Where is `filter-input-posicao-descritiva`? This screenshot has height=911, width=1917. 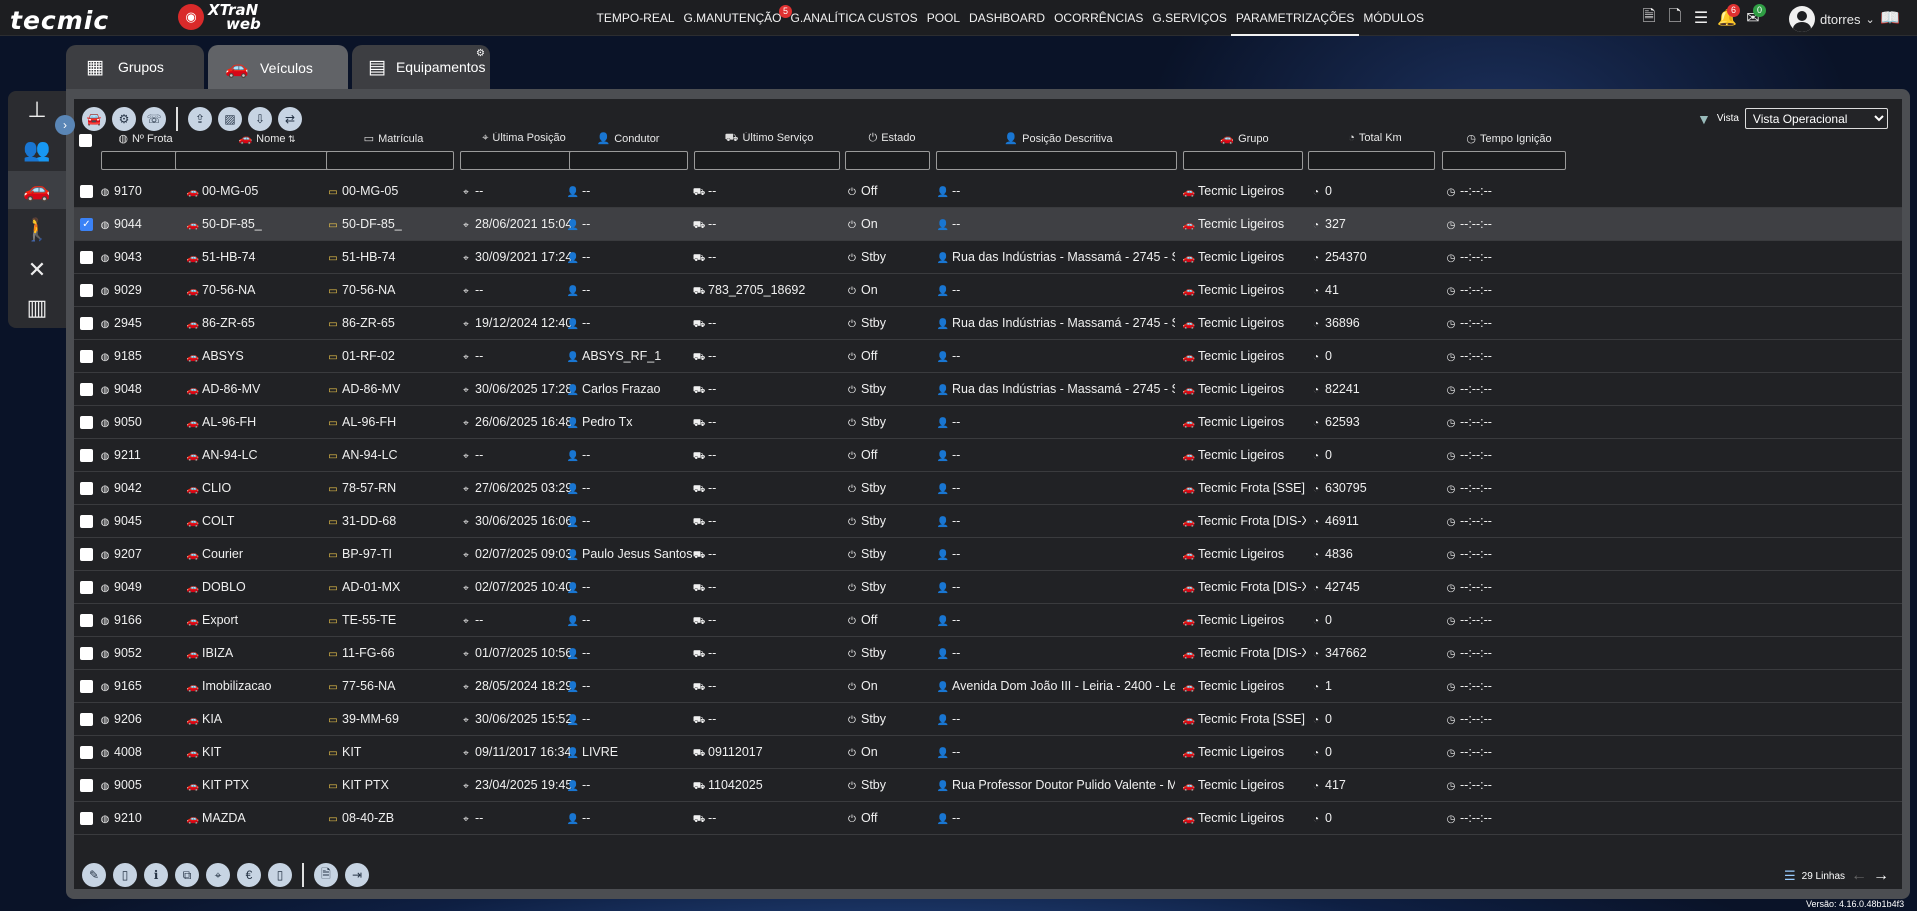 filter-input-posicao-descritiva is located at coordinates (1056, 160).